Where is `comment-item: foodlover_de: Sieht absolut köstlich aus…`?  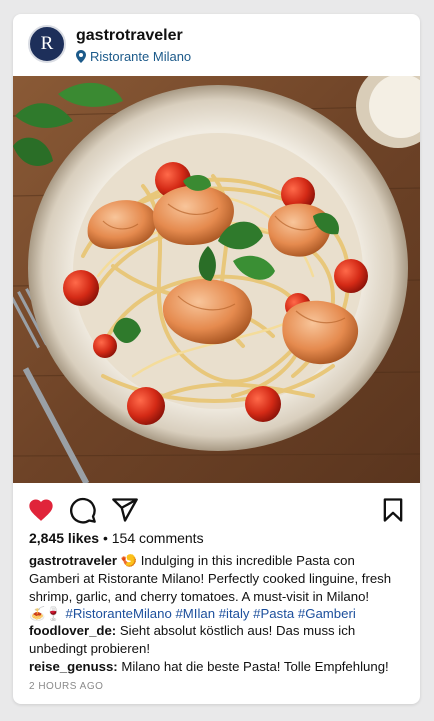
comment-item: foodlover_de: Sieht absolut köstlich aus… is located at coordinates (221, 640).